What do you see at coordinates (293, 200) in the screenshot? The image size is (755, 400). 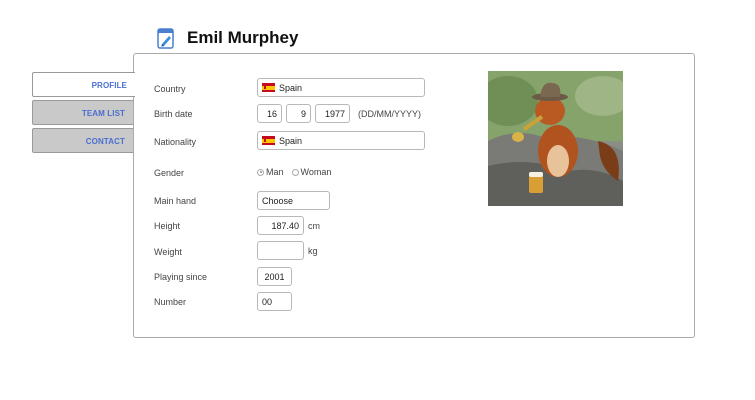 I see `main-hand-select: Choose` at bounding box center [293, 200].